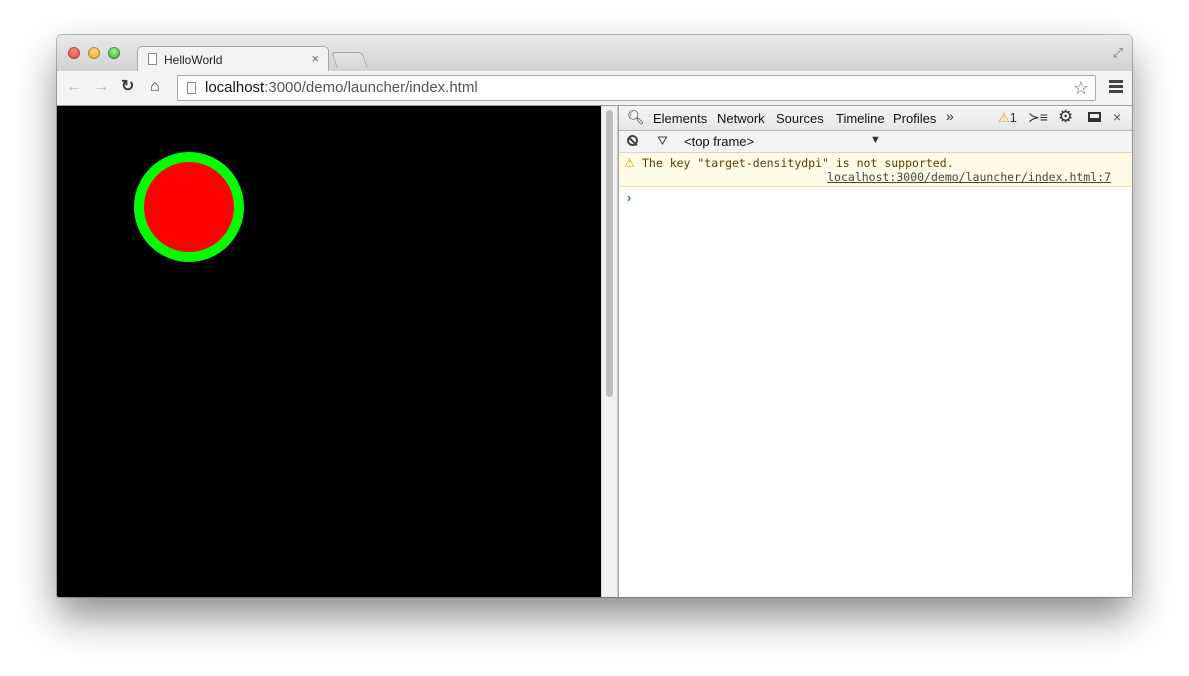 The width and height of the screenshot is (1189, 676). I want to click on warning-counter: ⚠1, so click(1007, 118).